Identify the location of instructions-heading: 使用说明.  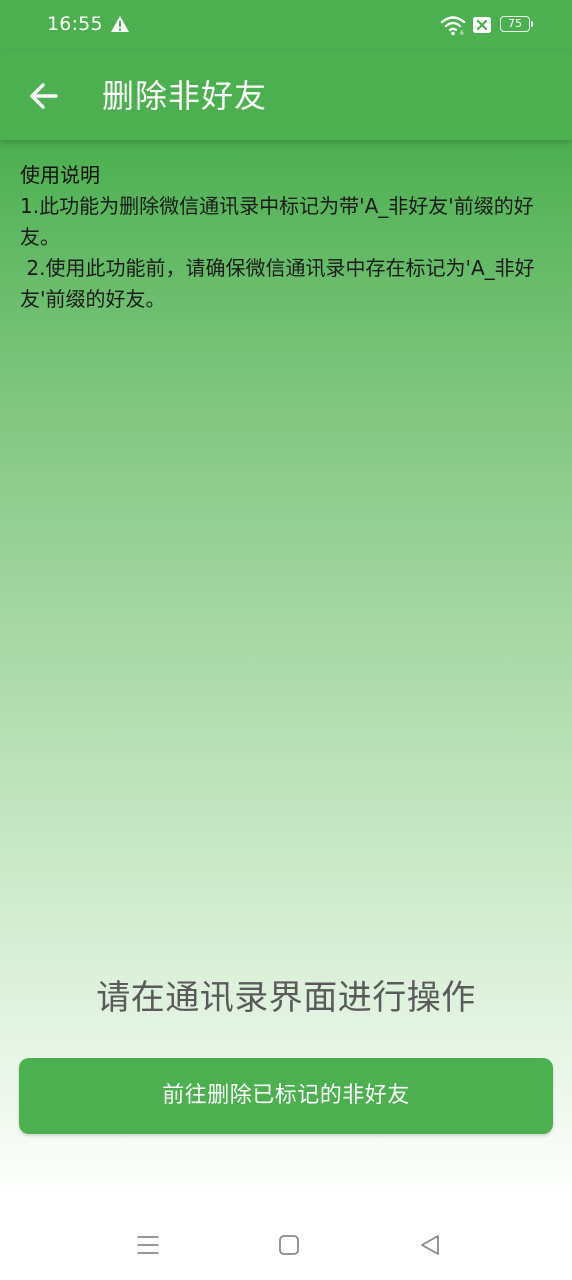
(60, 175).